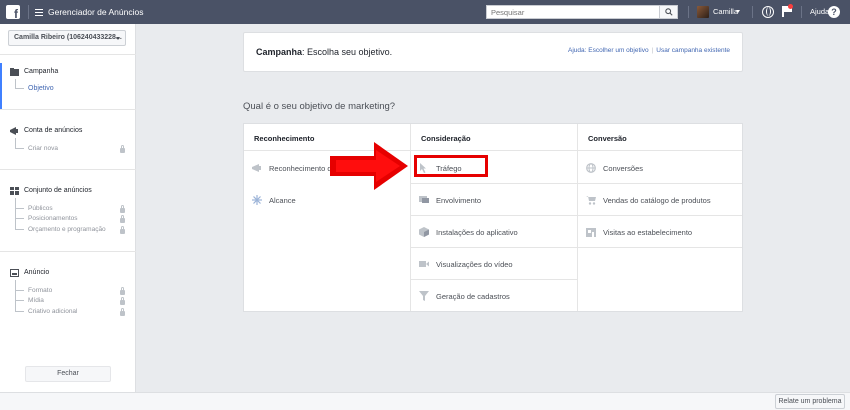 Image resolution: width=850 pixels, height=410 pixels. I want to click on sidebar-item-criativo-adicional: Criativo adicional, so click(53, 311).